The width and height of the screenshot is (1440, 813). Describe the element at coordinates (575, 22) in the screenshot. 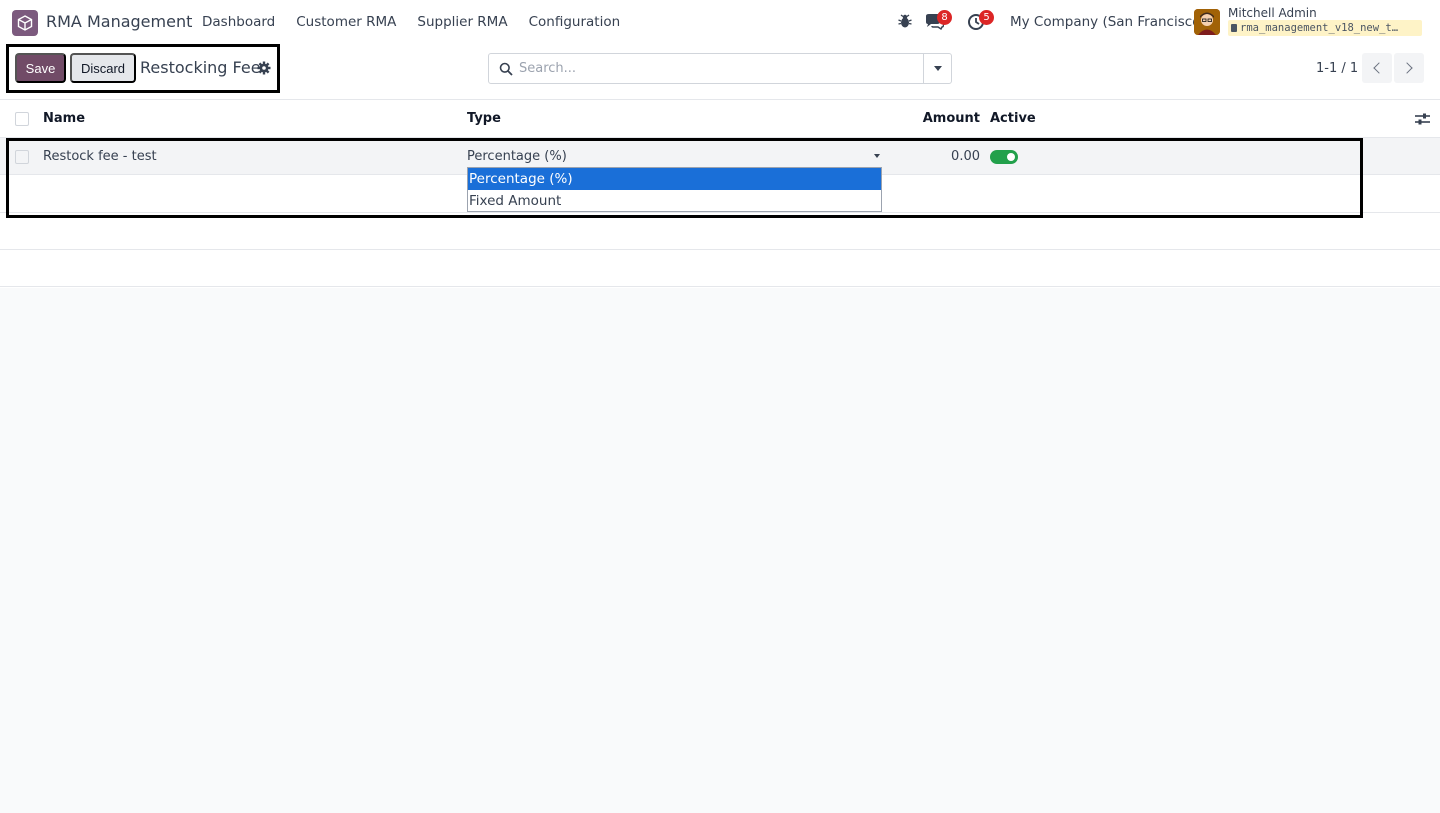

I see `menu-item-configuration: Configuration` at that location.